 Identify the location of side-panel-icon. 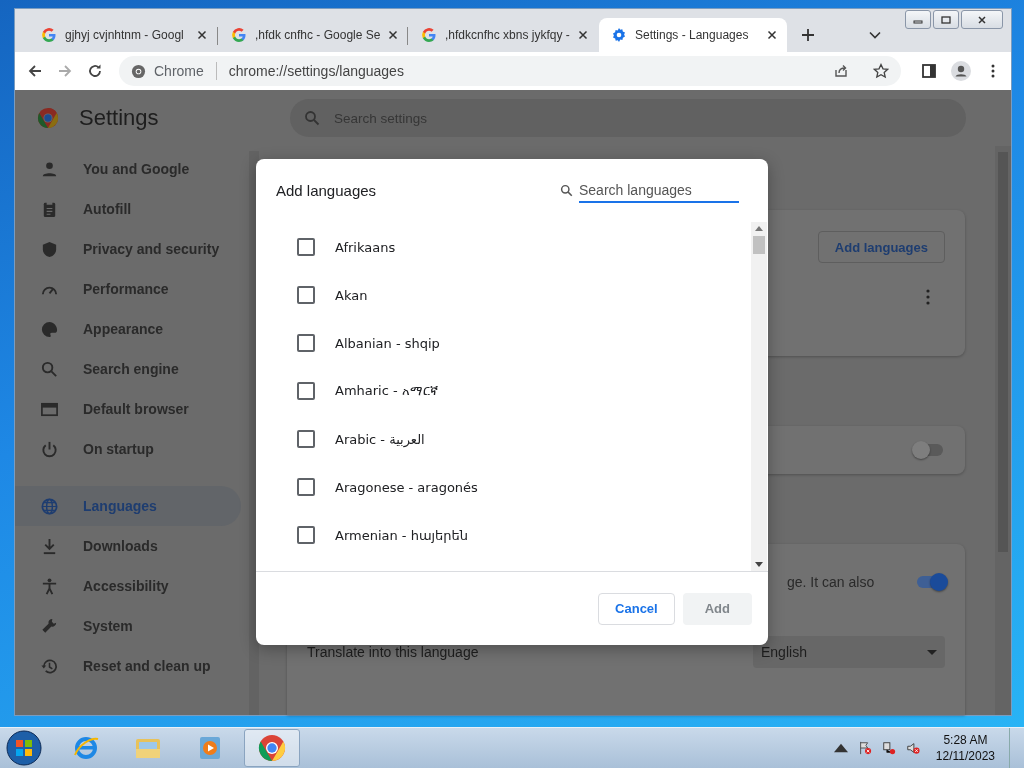
(929, 71).